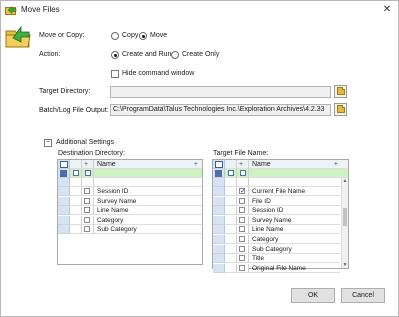 The image size is (399, 317). Describe the element at coordinates (276, 191) in the screenshot. I see `list-item: ✓ Current File Name` at that location.